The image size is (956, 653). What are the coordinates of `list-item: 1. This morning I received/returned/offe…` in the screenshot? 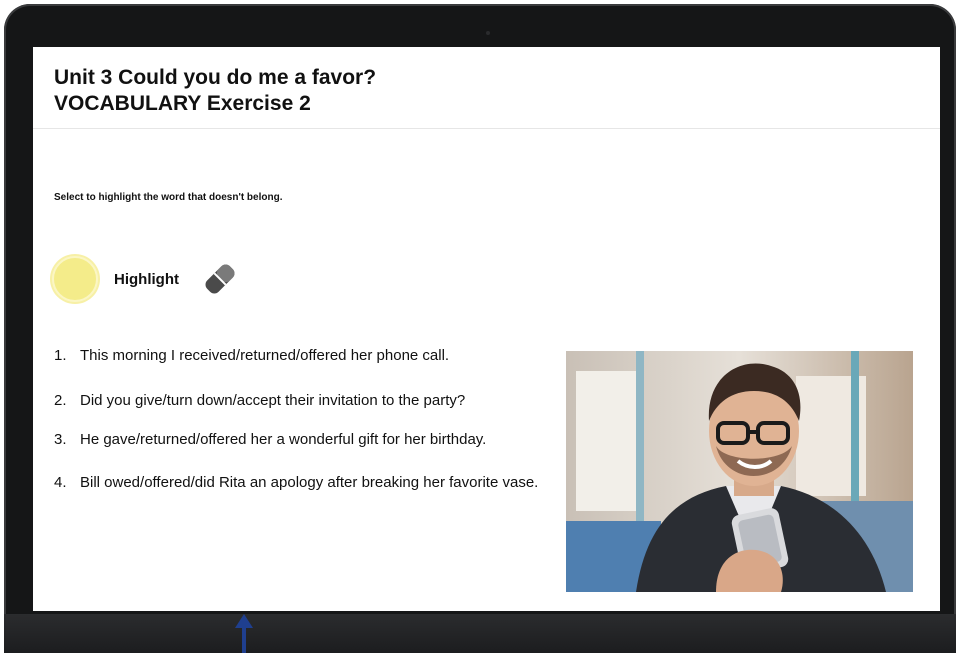 It's located at (299, 355).